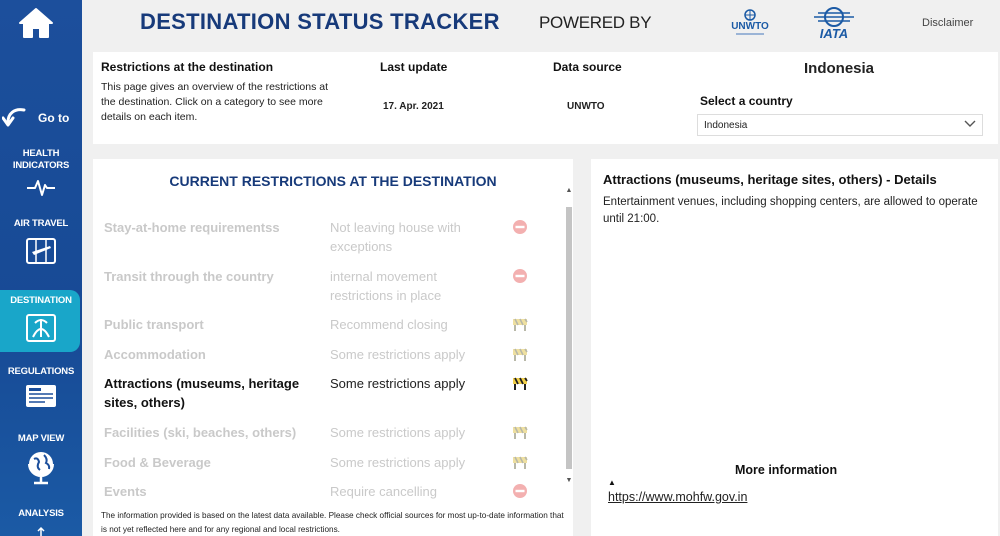 The width and height of the screenshot is (1000, 536). I want to click on restriction-category: Public transport, so click(154, 324).